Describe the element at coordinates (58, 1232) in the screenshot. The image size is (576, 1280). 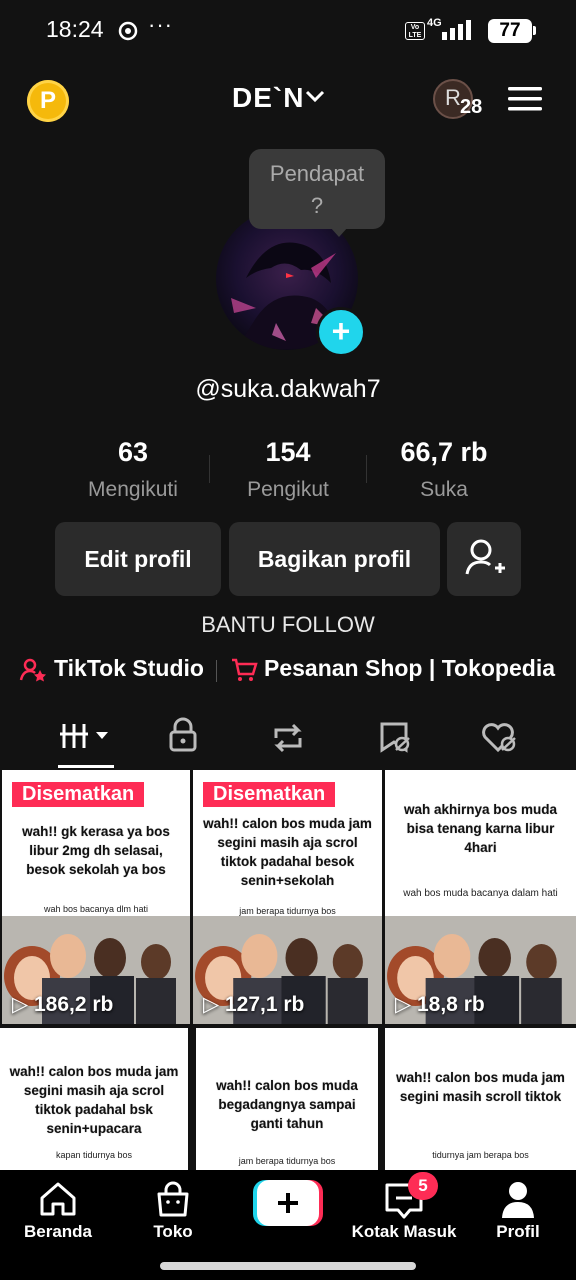
I see `nav-home-label: Beranda` at that location.